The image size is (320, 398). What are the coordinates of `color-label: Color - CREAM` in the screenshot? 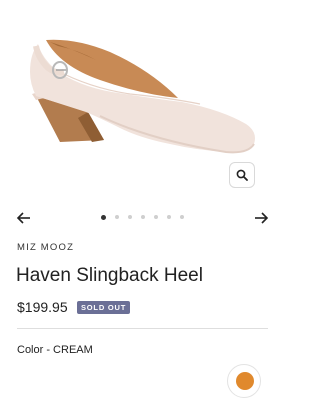 It's located at (55, 350).